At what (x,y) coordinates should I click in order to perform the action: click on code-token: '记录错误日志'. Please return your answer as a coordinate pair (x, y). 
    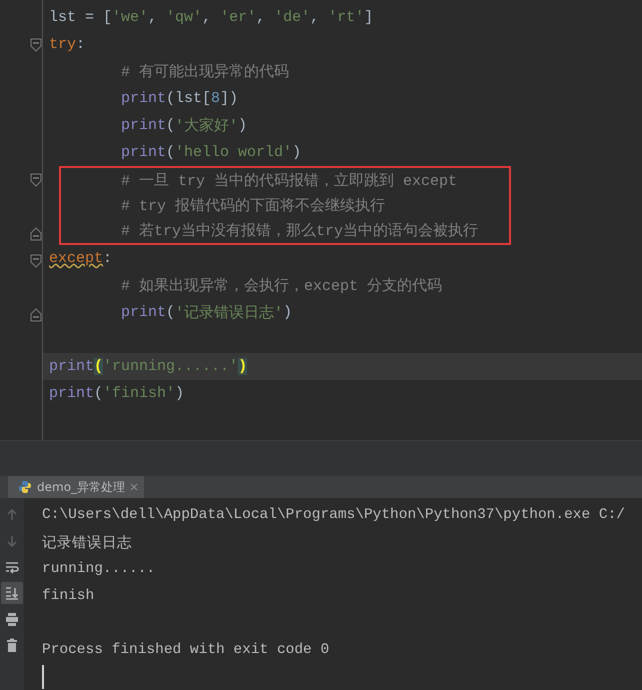
    Looking at the image, I should click on (229, 313).